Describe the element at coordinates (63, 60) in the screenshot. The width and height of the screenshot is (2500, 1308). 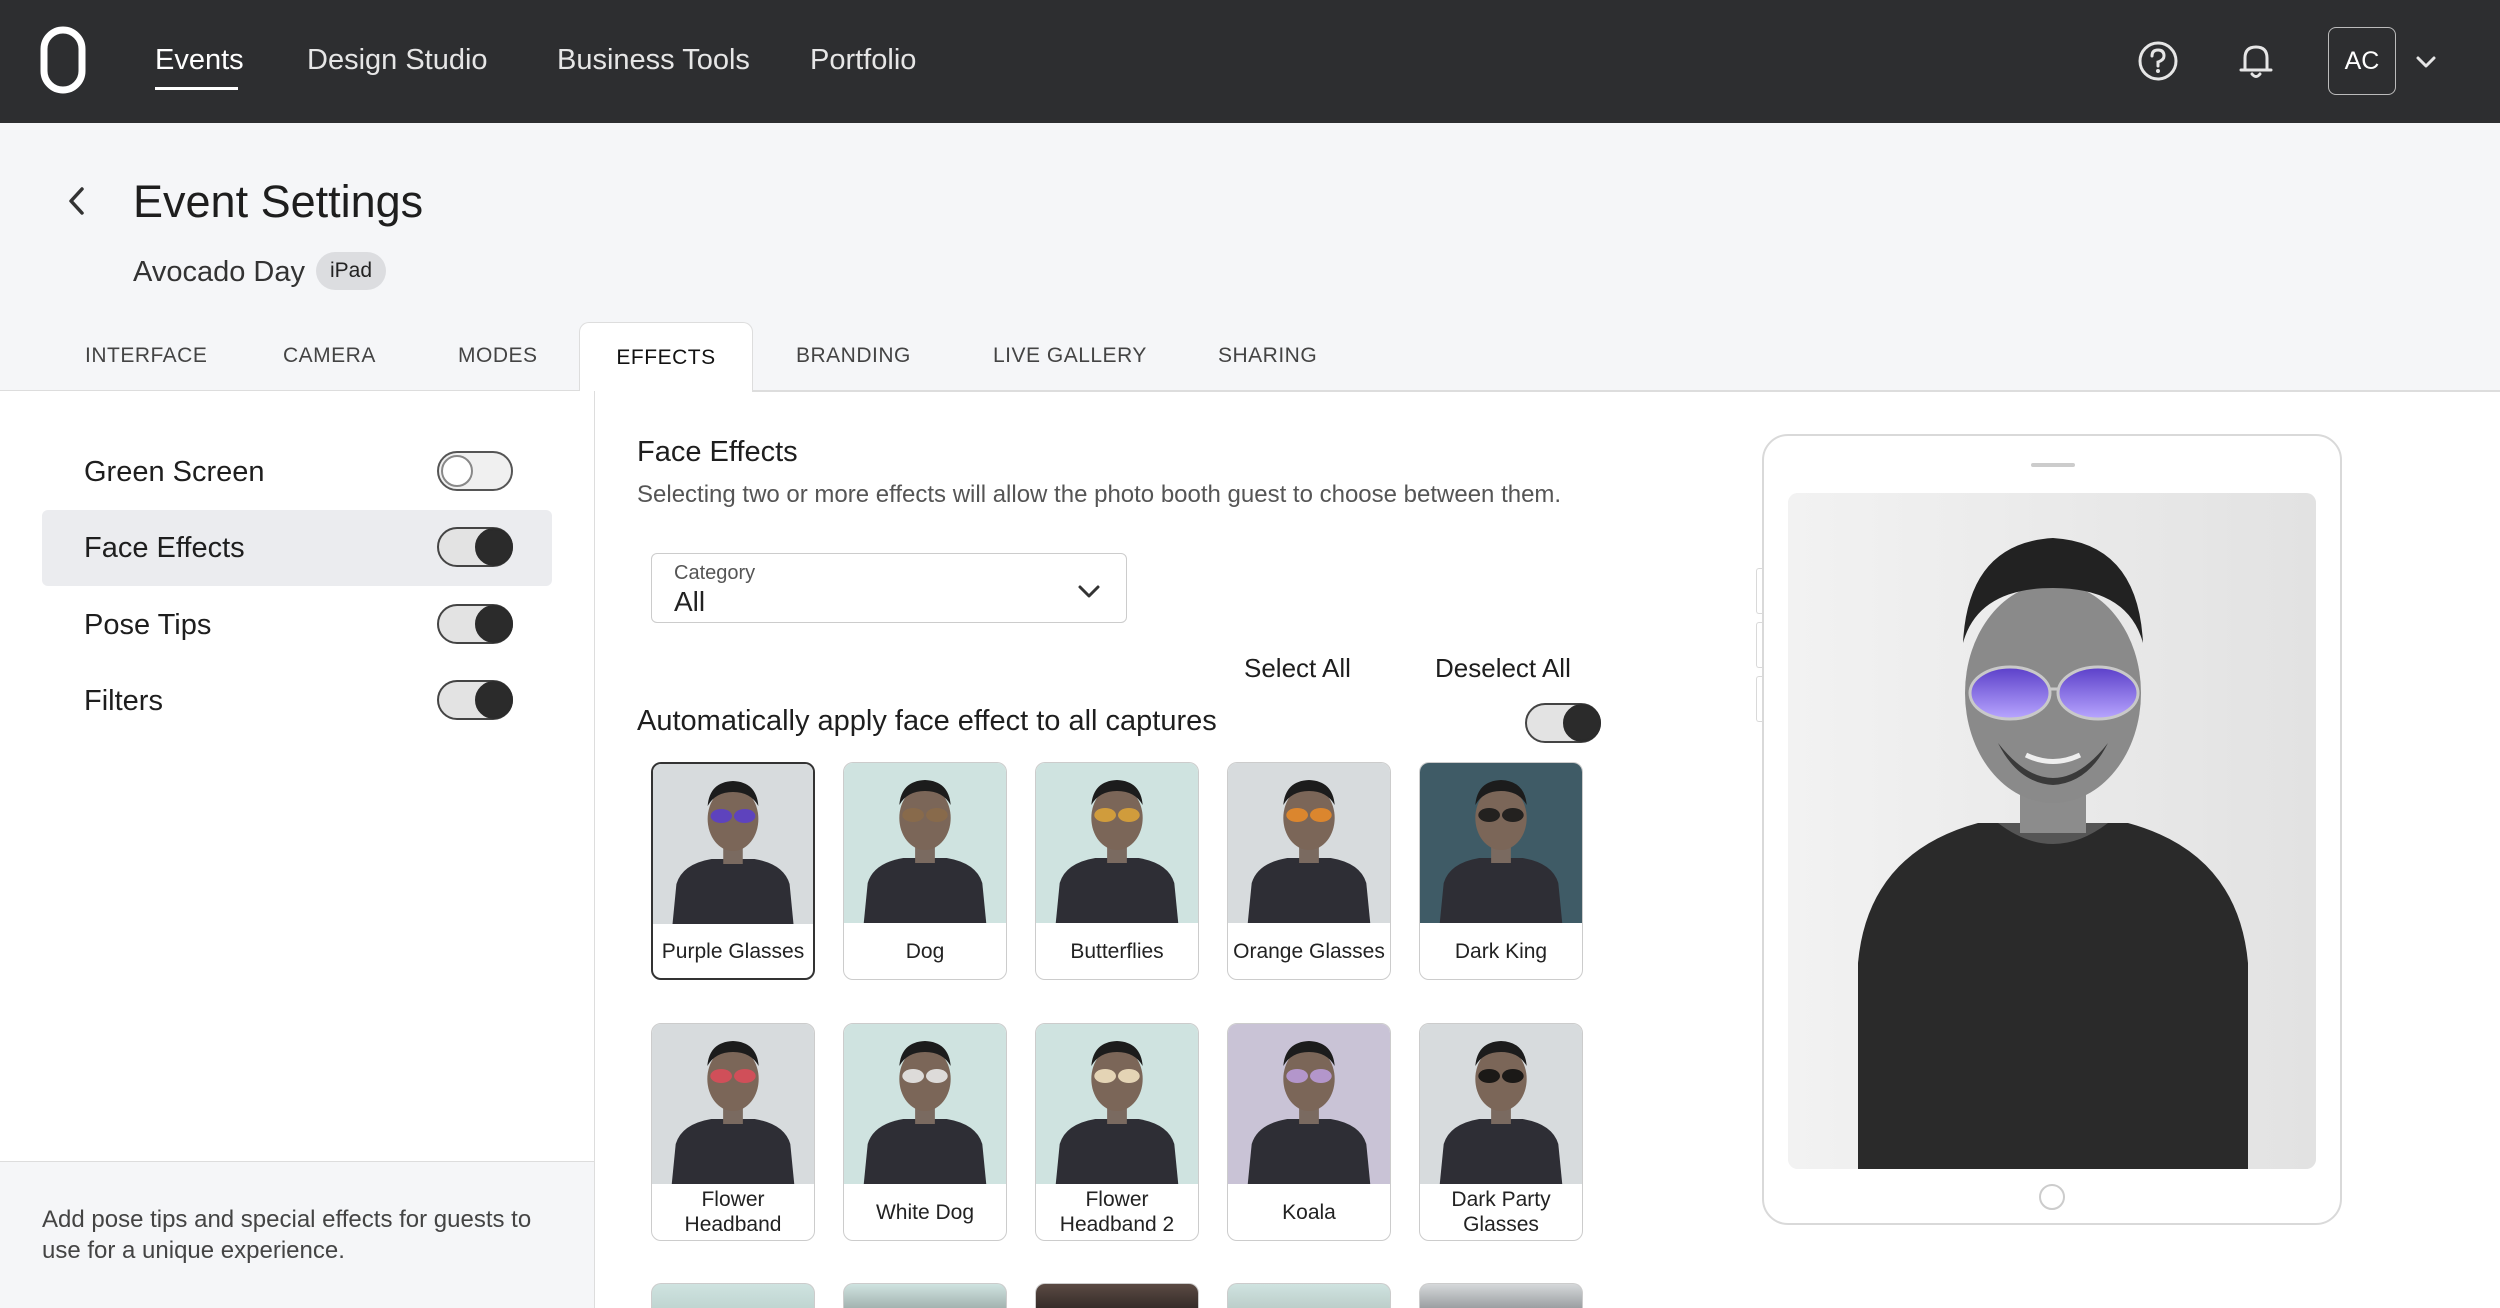
I see `app-logo-icon` at that location.